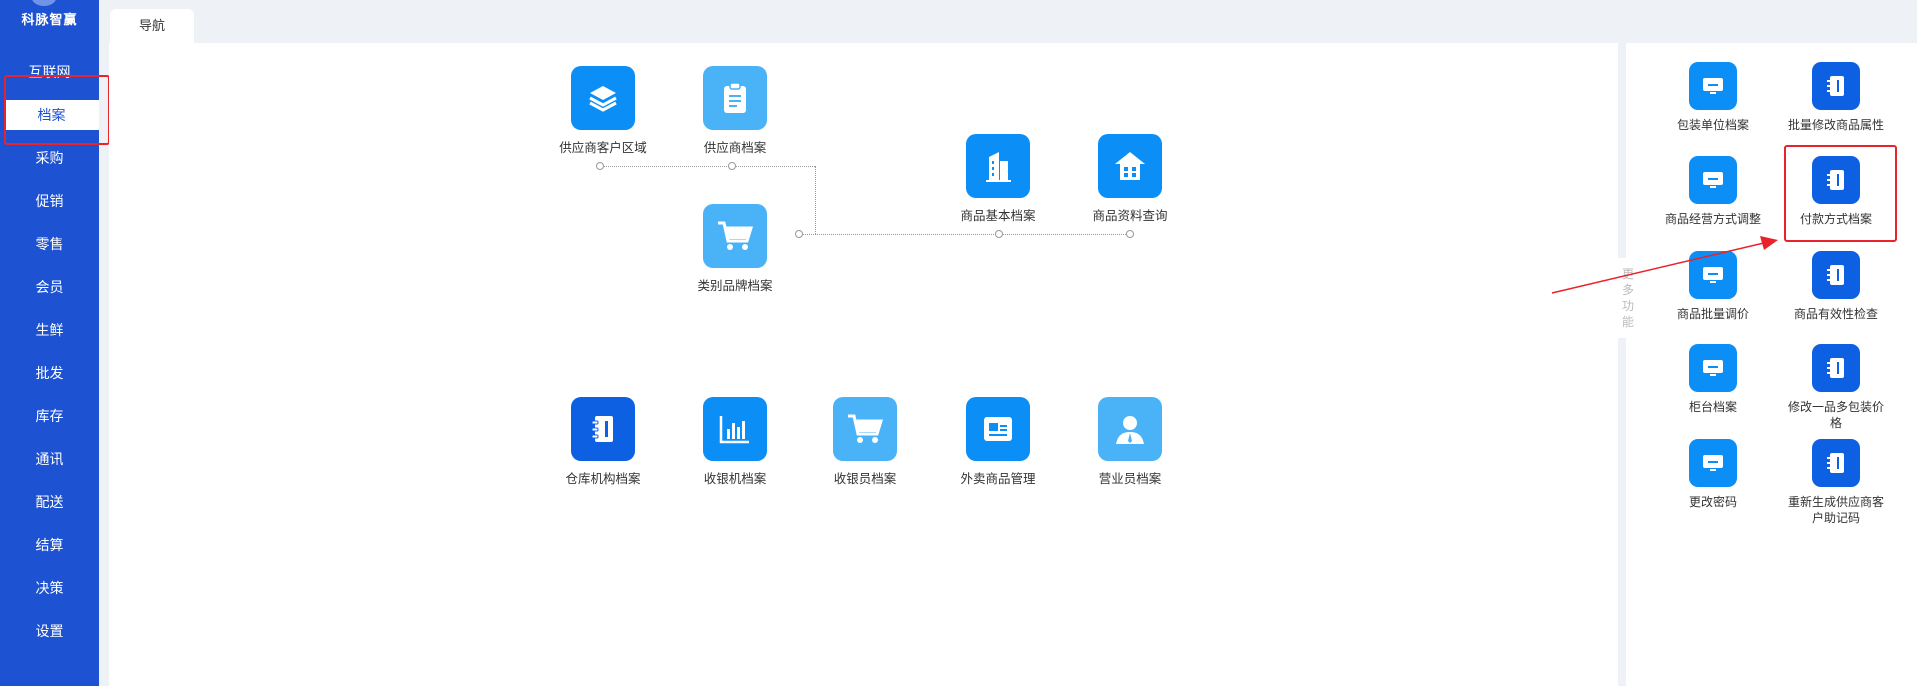 The width and height of the screenshot is (1917, 686). I want to click on more-item-counter-archive: 柜台档案, so click(1713, 379).